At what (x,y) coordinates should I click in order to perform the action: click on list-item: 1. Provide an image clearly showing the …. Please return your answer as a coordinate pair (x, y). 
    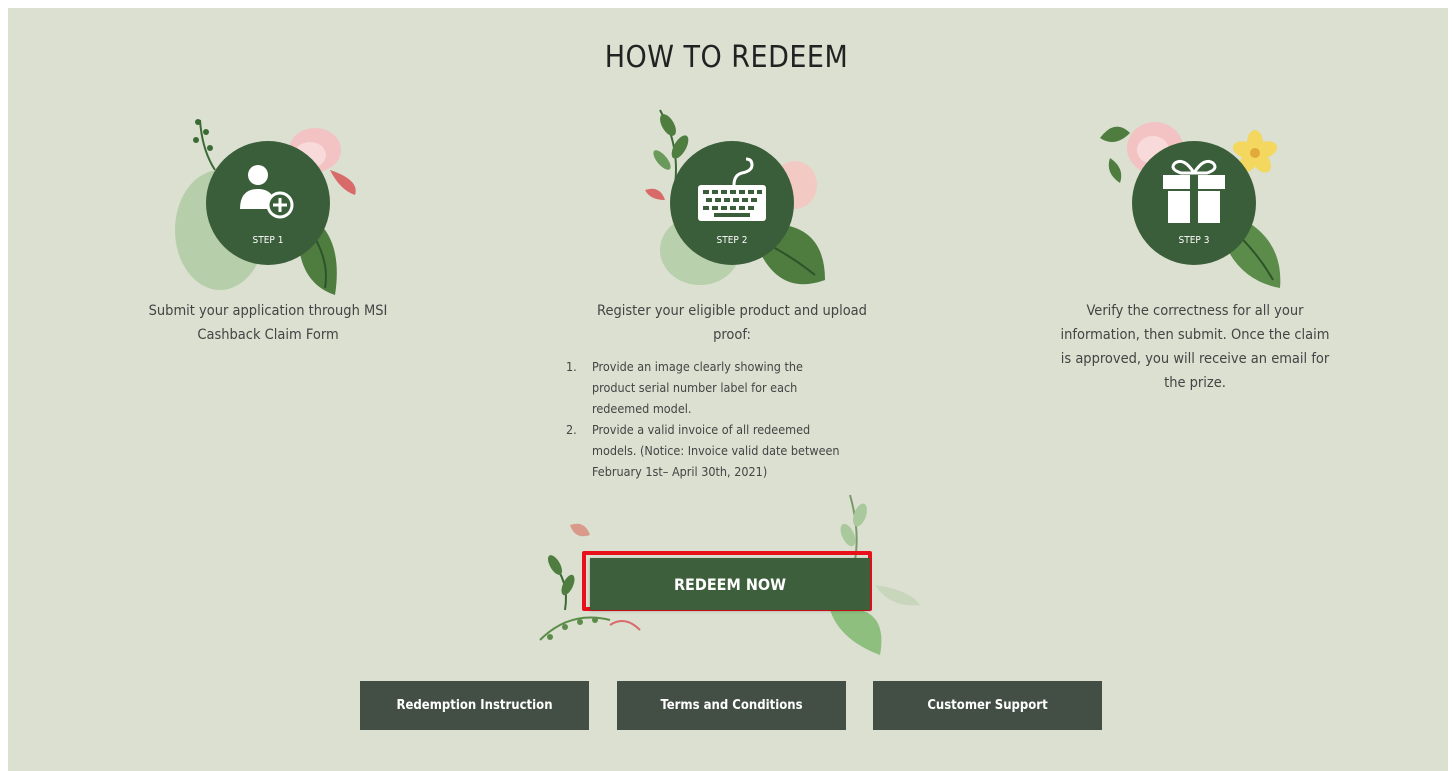
    Looking at the image, I should click on (722, 387).